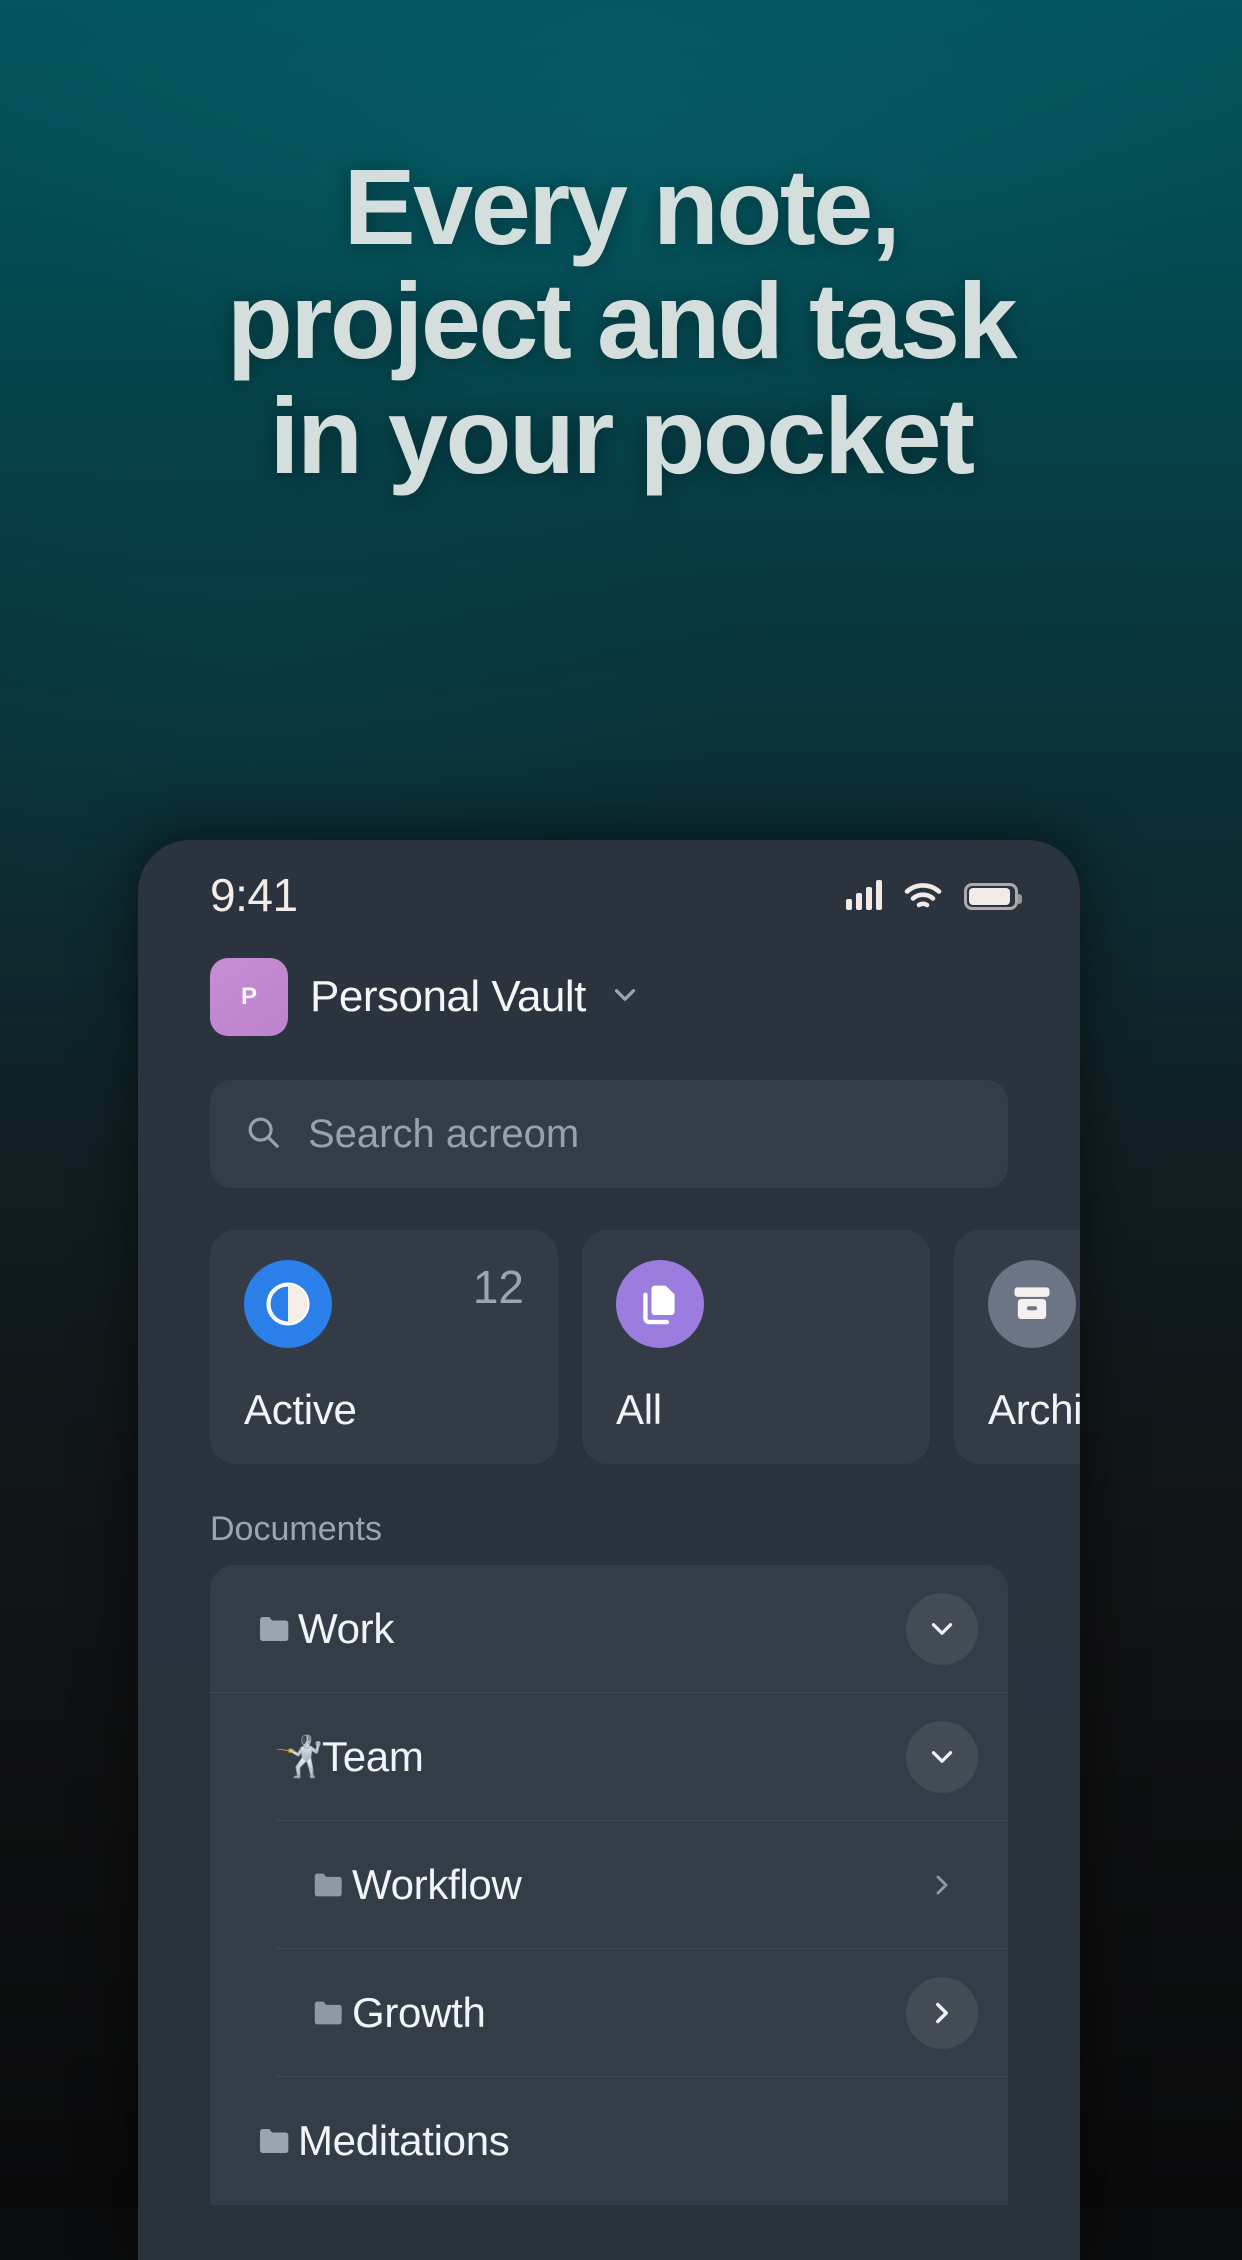 This screenshot has height=2260, width=1242. I want to click on status-bar: 9:41, so click(609, 886).